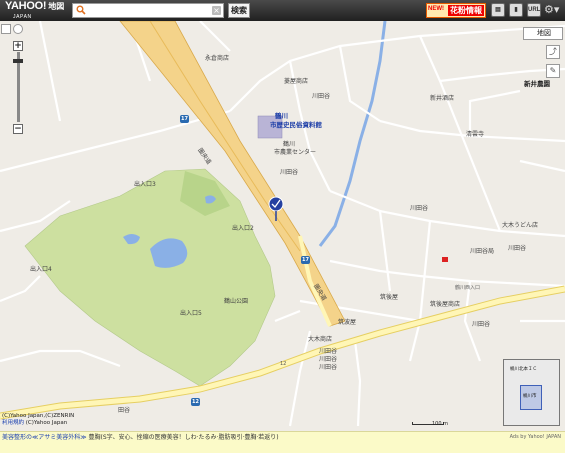 Image resolution: width=565 pixels, height=453 pixels. I want to click on map-label: 清雲寺, so click(475, 134).